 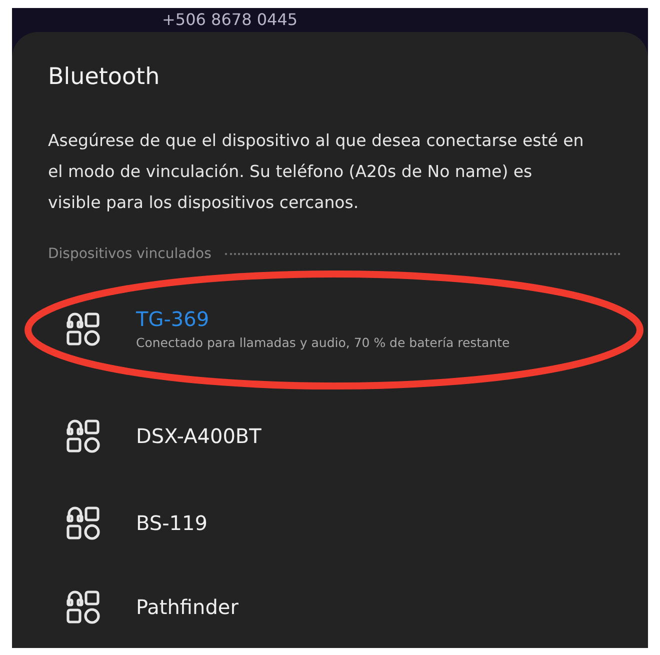 What do you see at coordinates (323, 343) in the screenshot?
I see `device-status: Conectado para llamadas y audio, 70 % de batería restante` at bounding box center [323, 343].